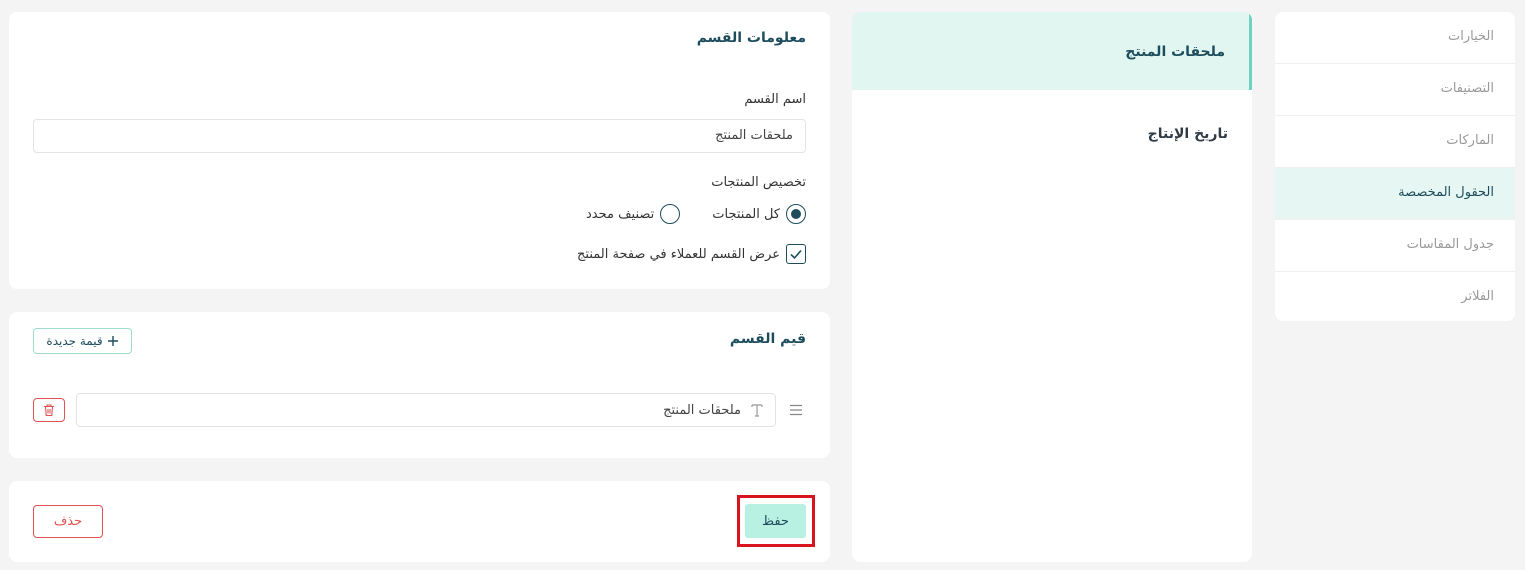 The width and height of the screenshot is (1525, 570). What do you see at coordinates (696, 214) in the screenshot?
I see `assign-products-radio-group: كل المنتجات تصنيف محدد` at bounding box center [696, 214].